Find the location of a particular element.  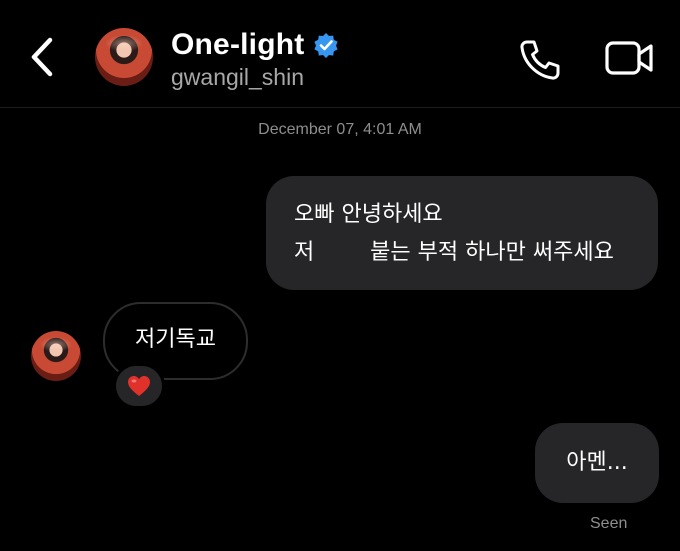

message-timestamp: December 07, 4:01 AM is located at coordinates (340, 129).